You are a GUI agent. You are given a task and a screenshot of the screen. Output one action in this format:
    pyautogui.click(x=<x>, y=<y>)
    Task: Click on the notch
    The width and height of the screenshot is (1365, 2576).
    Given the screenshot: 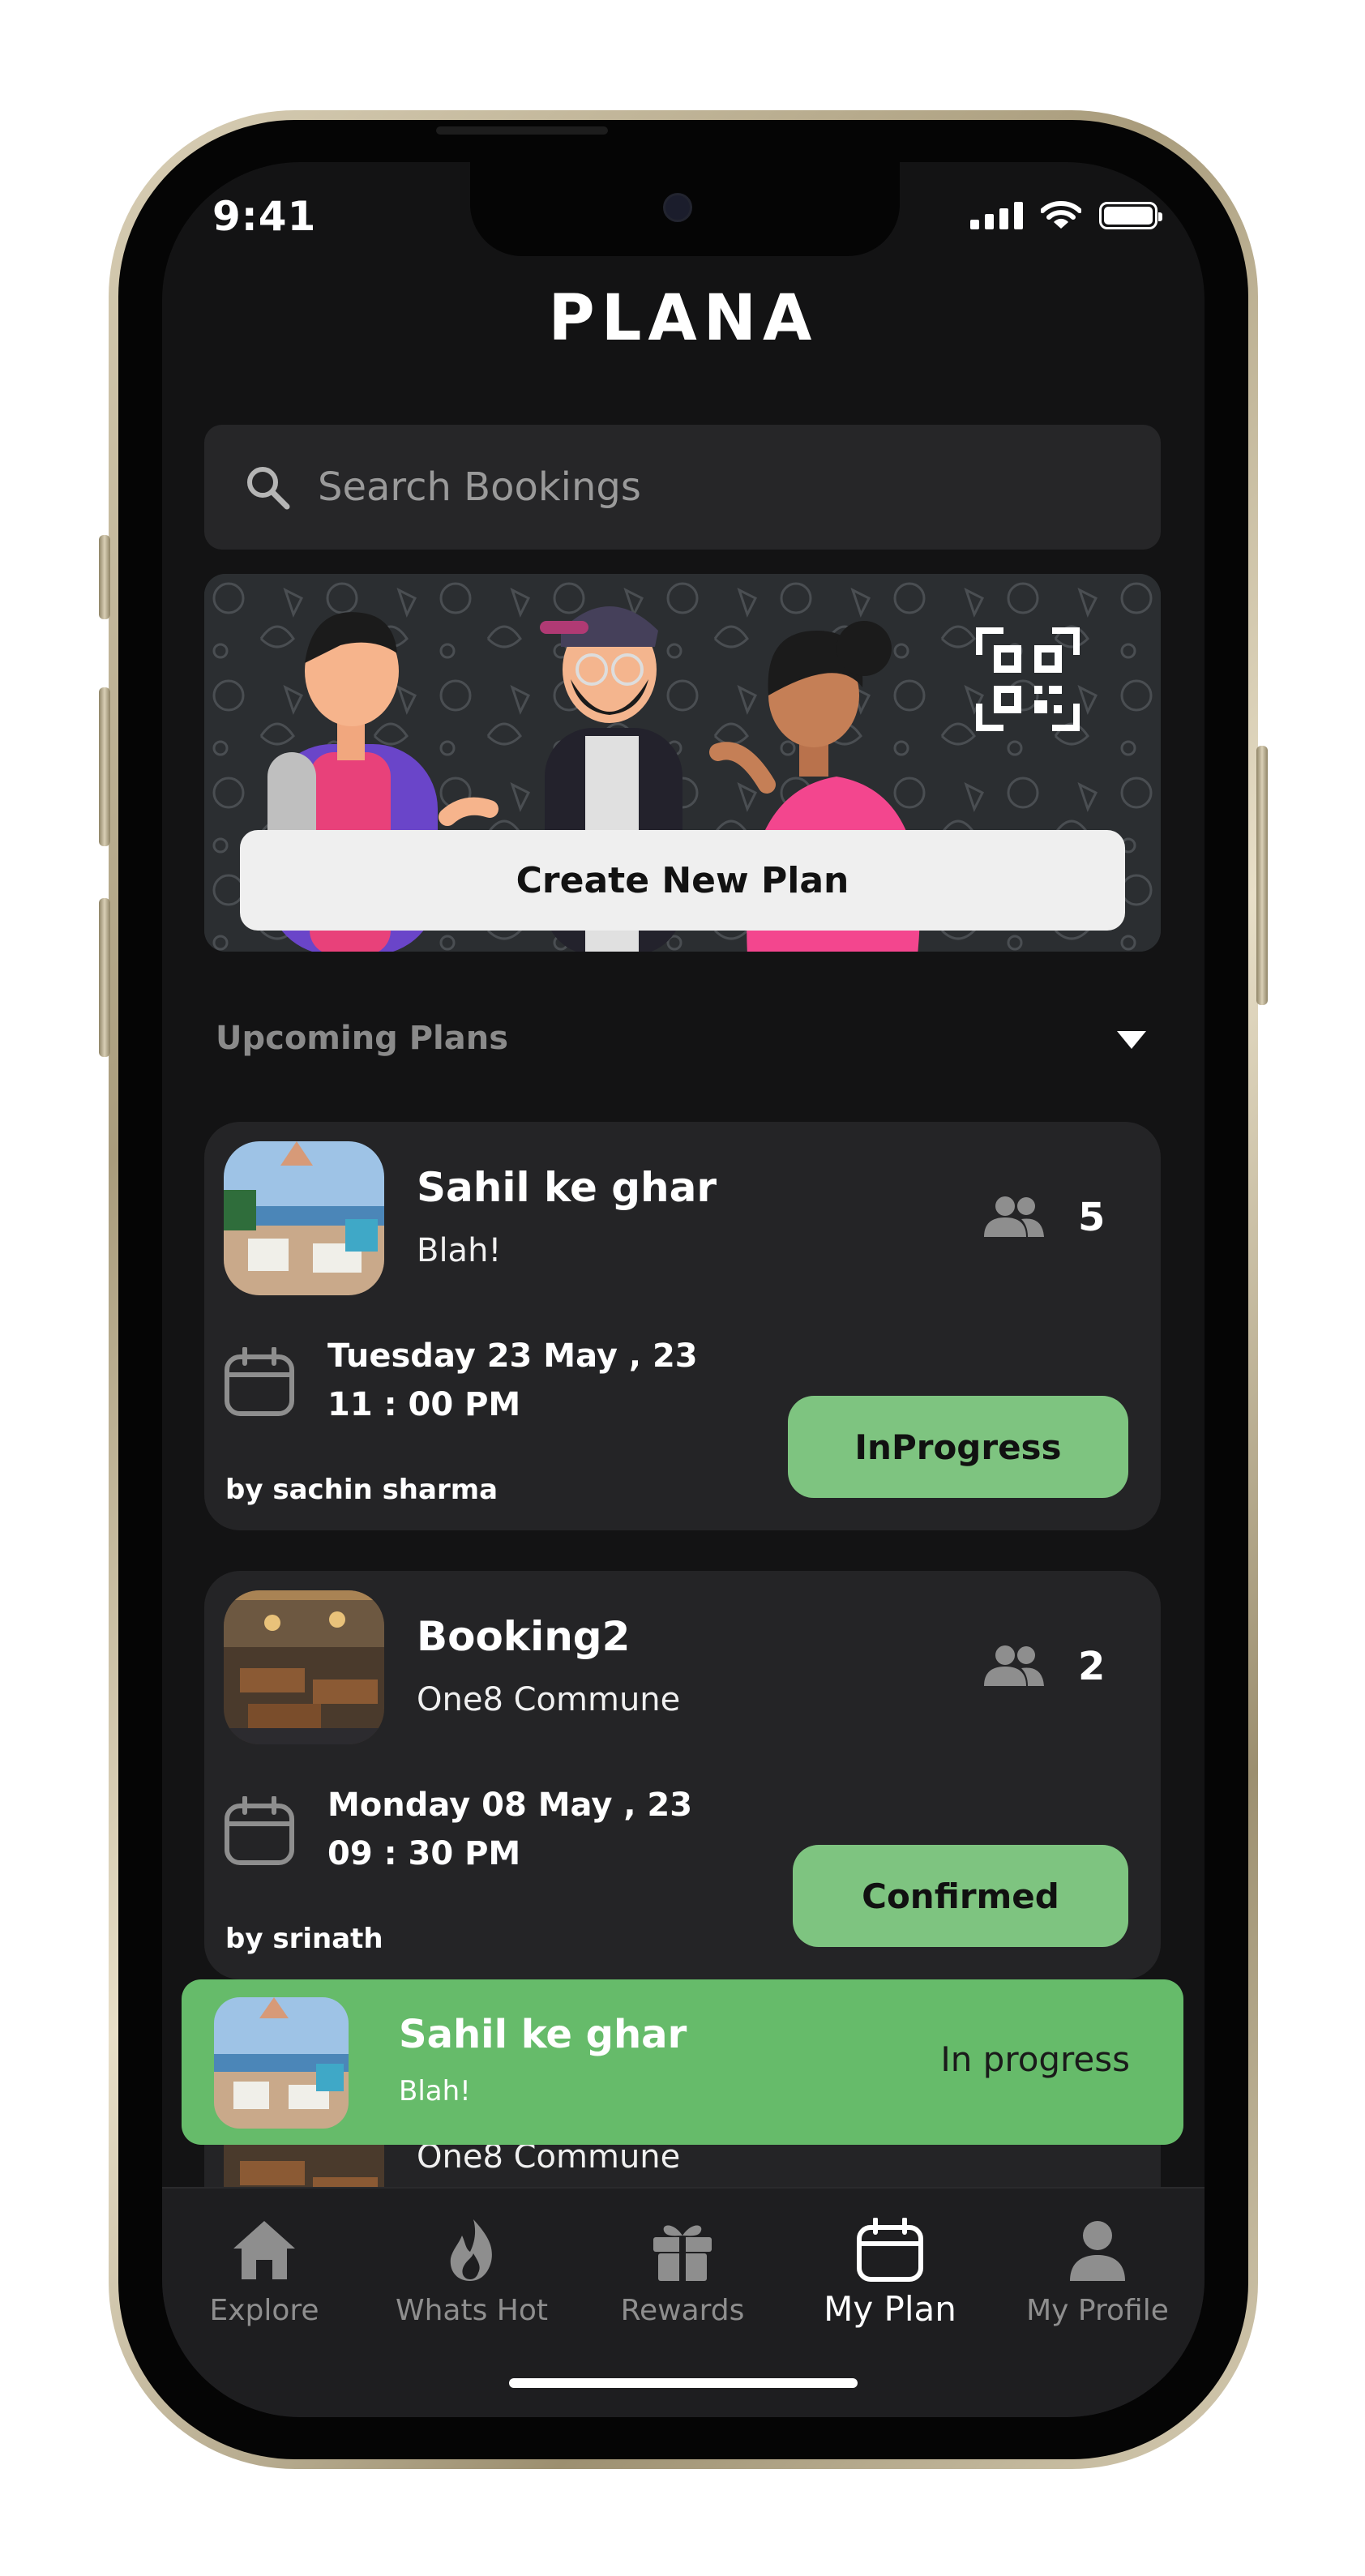 What is the action you would take?
    pyautogui.click(x=685, y=209)
    